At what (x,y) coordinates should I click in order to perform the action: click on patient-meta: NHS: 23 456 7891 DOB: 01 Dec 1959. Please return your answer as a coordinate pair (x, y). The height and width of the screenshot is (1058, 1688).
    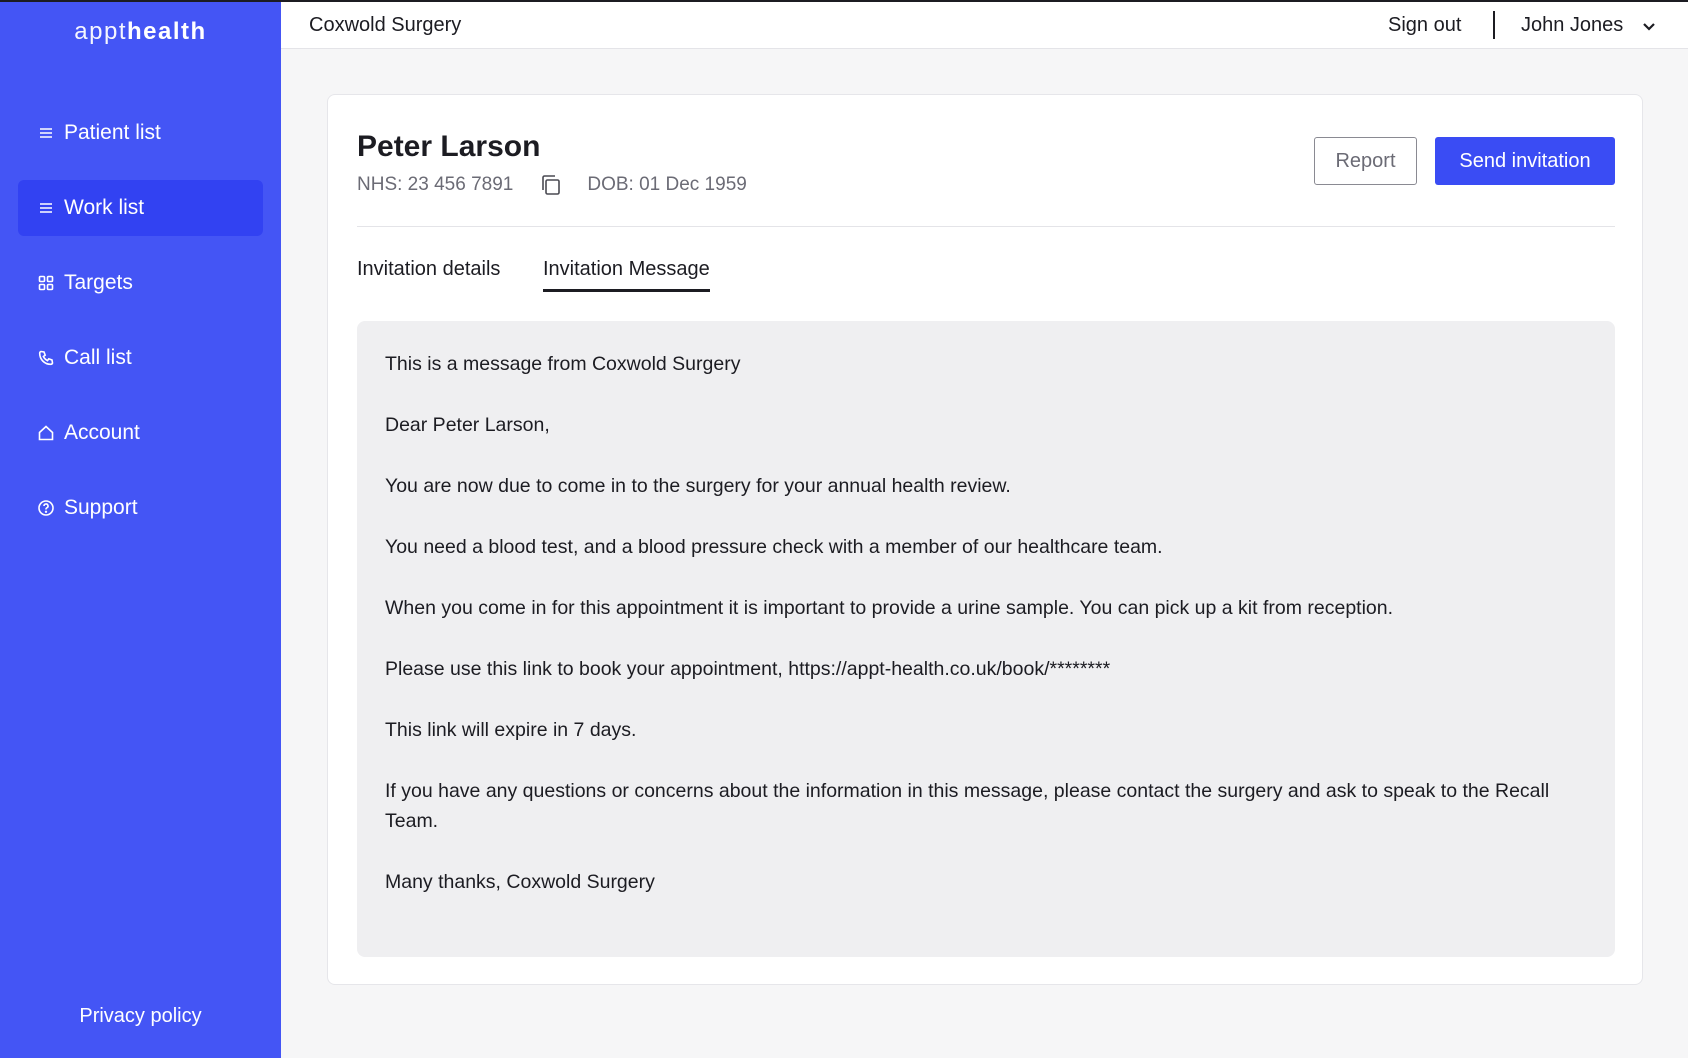
    Looking at the image, I should click on (552, 185).